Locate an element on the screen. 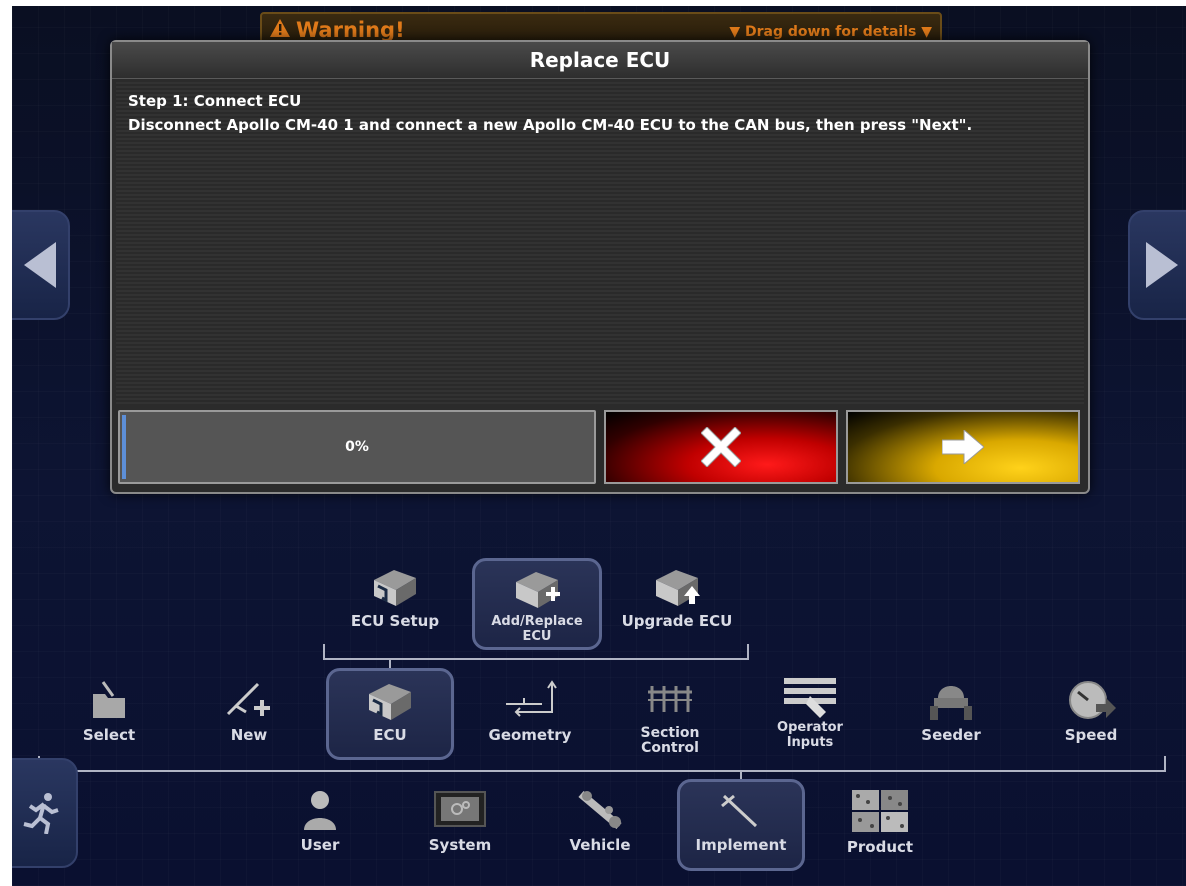 Image resolution: width=1186 pixels, height=886 pixels. speedometer-icon is located at coordinates (1092, 700).